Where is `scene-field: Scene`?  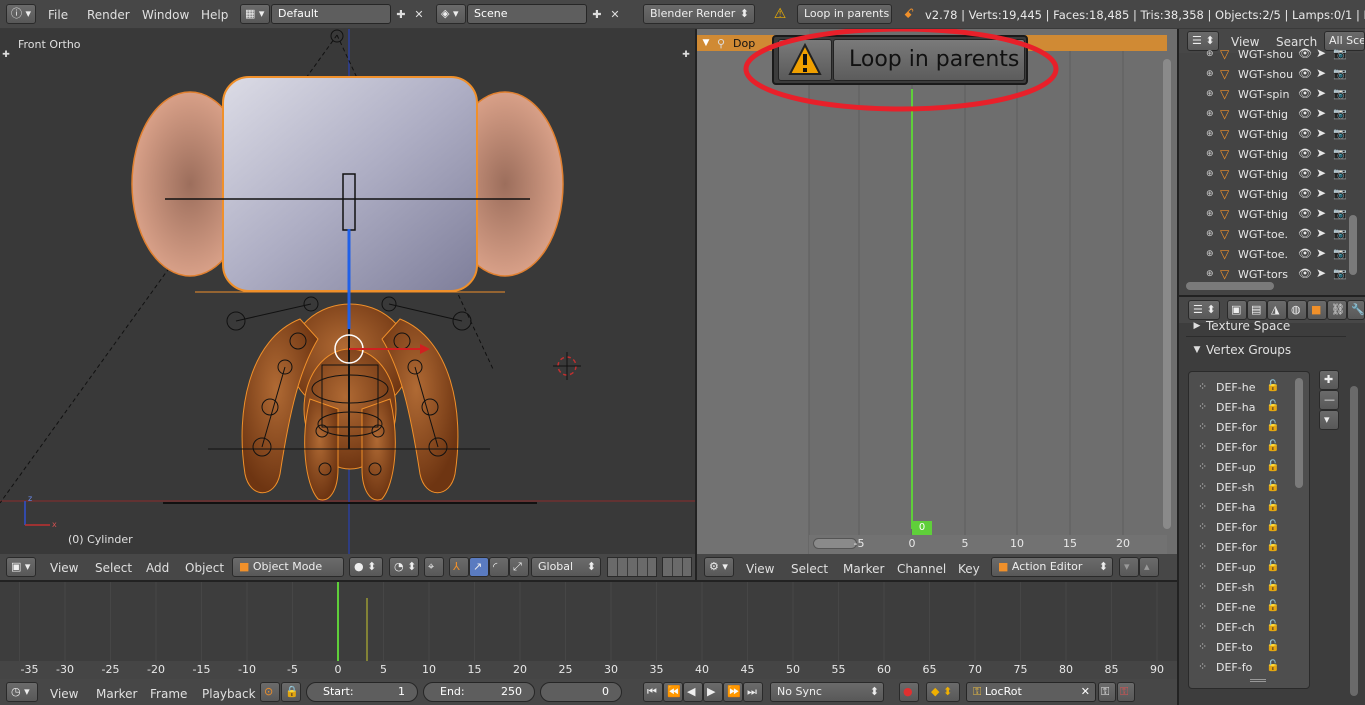 scene-field: Scene is located at coordinates (527, 14).